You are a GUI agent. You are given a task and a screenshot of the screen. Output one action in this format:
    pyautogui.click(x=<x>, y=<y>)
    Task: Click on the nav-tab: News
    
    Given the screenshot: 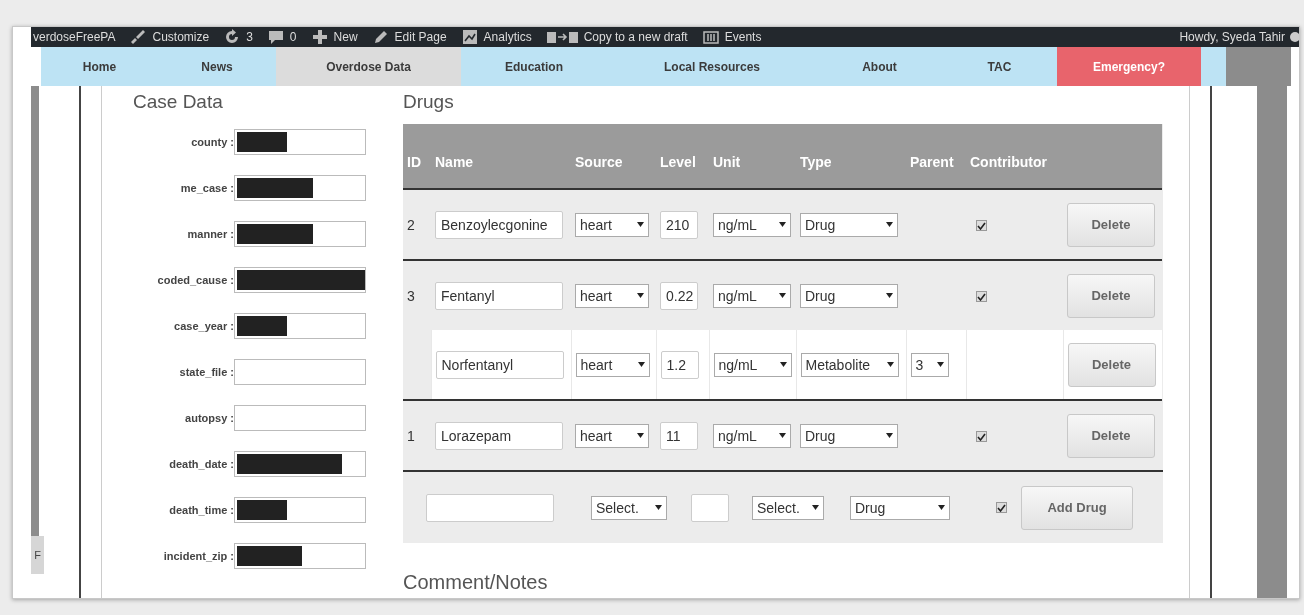 What is the action you would take?
    pyautogui.click(x=217, y=66)
    